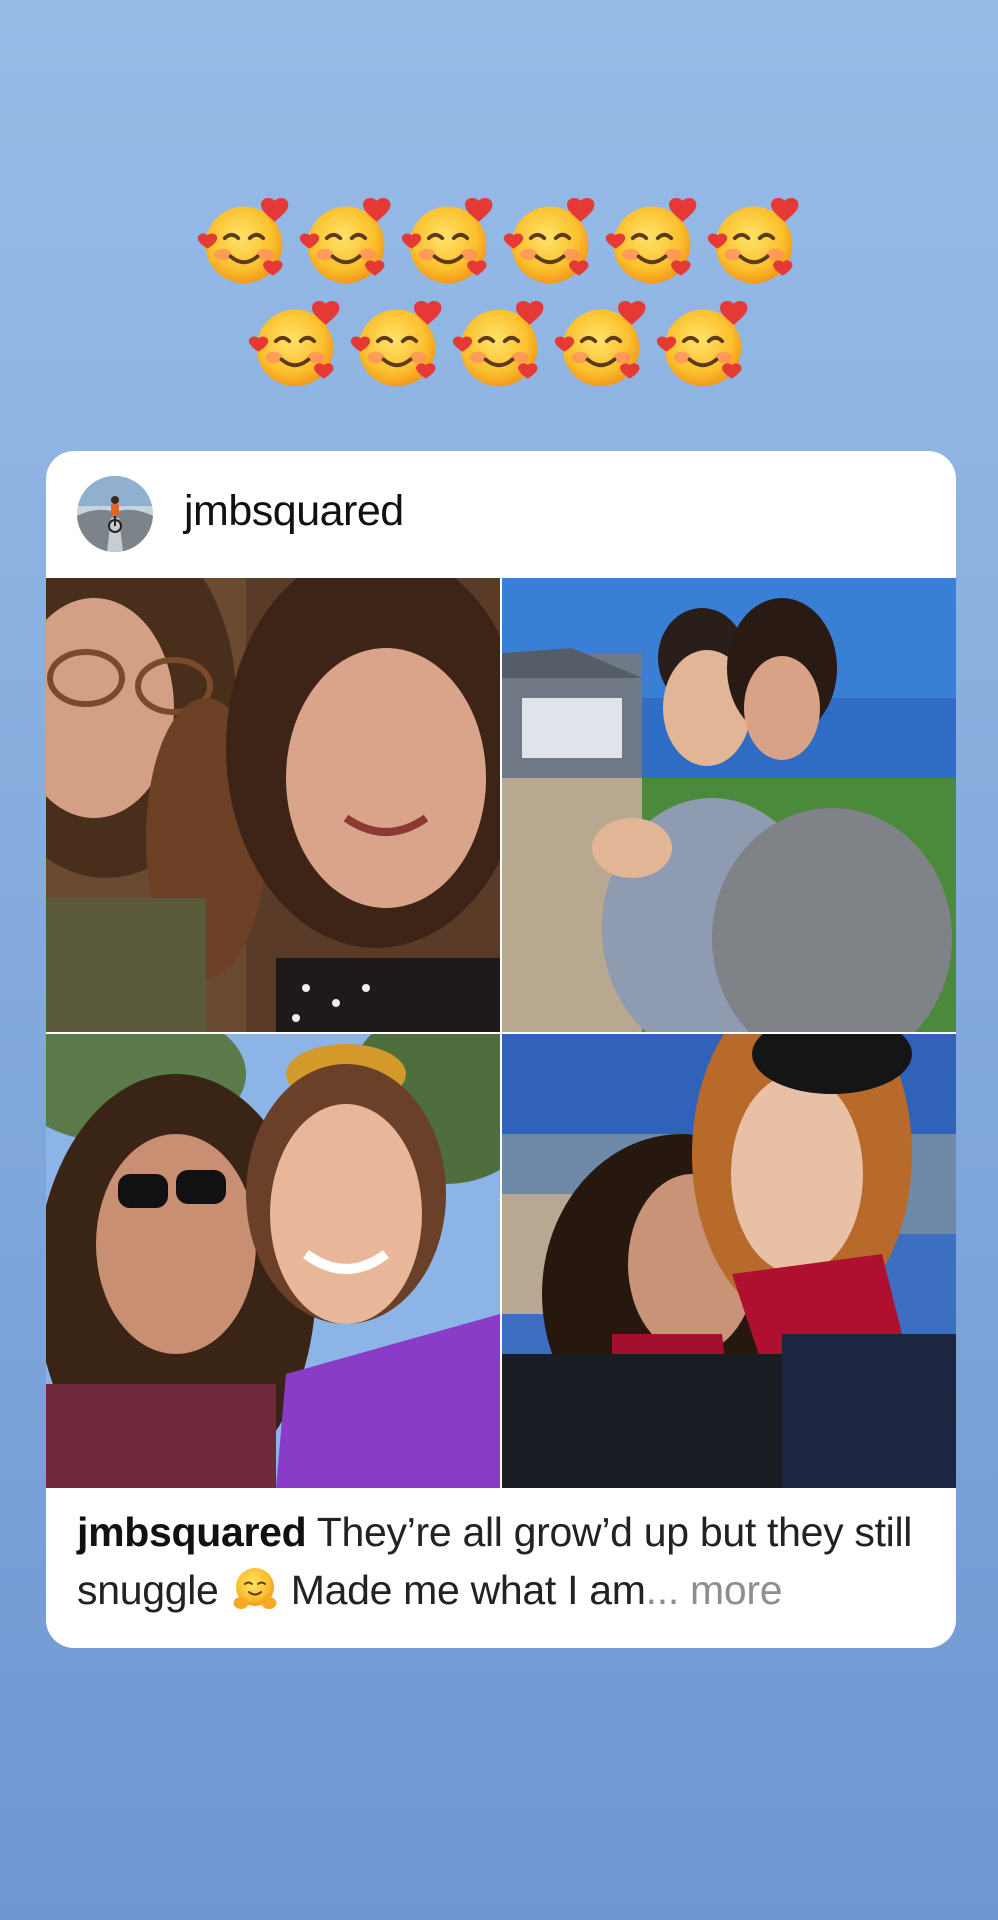  I want to click on more-link: more, so click(731, 1590).